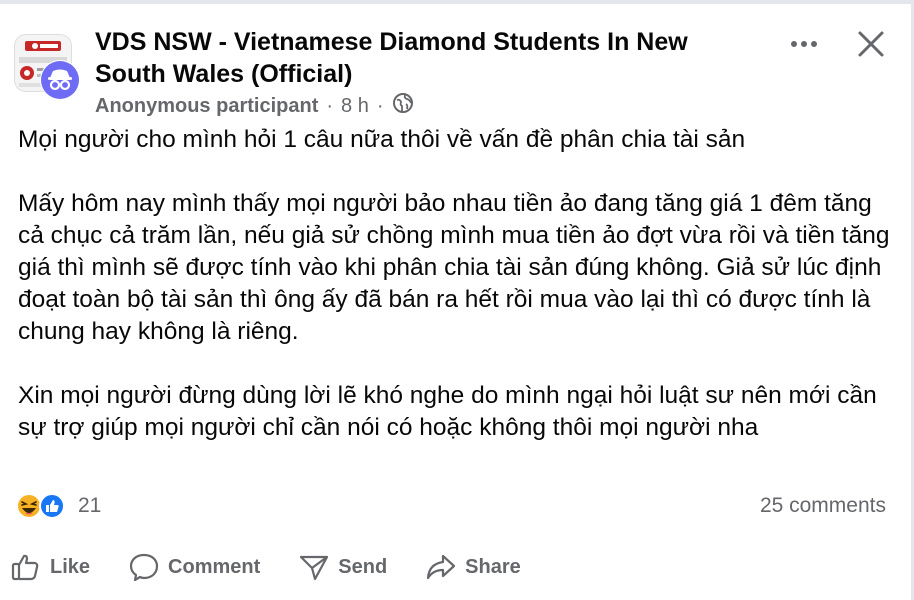 This screenshot has height=600, width=914. What do you see at coordinates (214, 566) in the screenshot?
I see `comment-label: Comment` at bounding box center [214, 566].